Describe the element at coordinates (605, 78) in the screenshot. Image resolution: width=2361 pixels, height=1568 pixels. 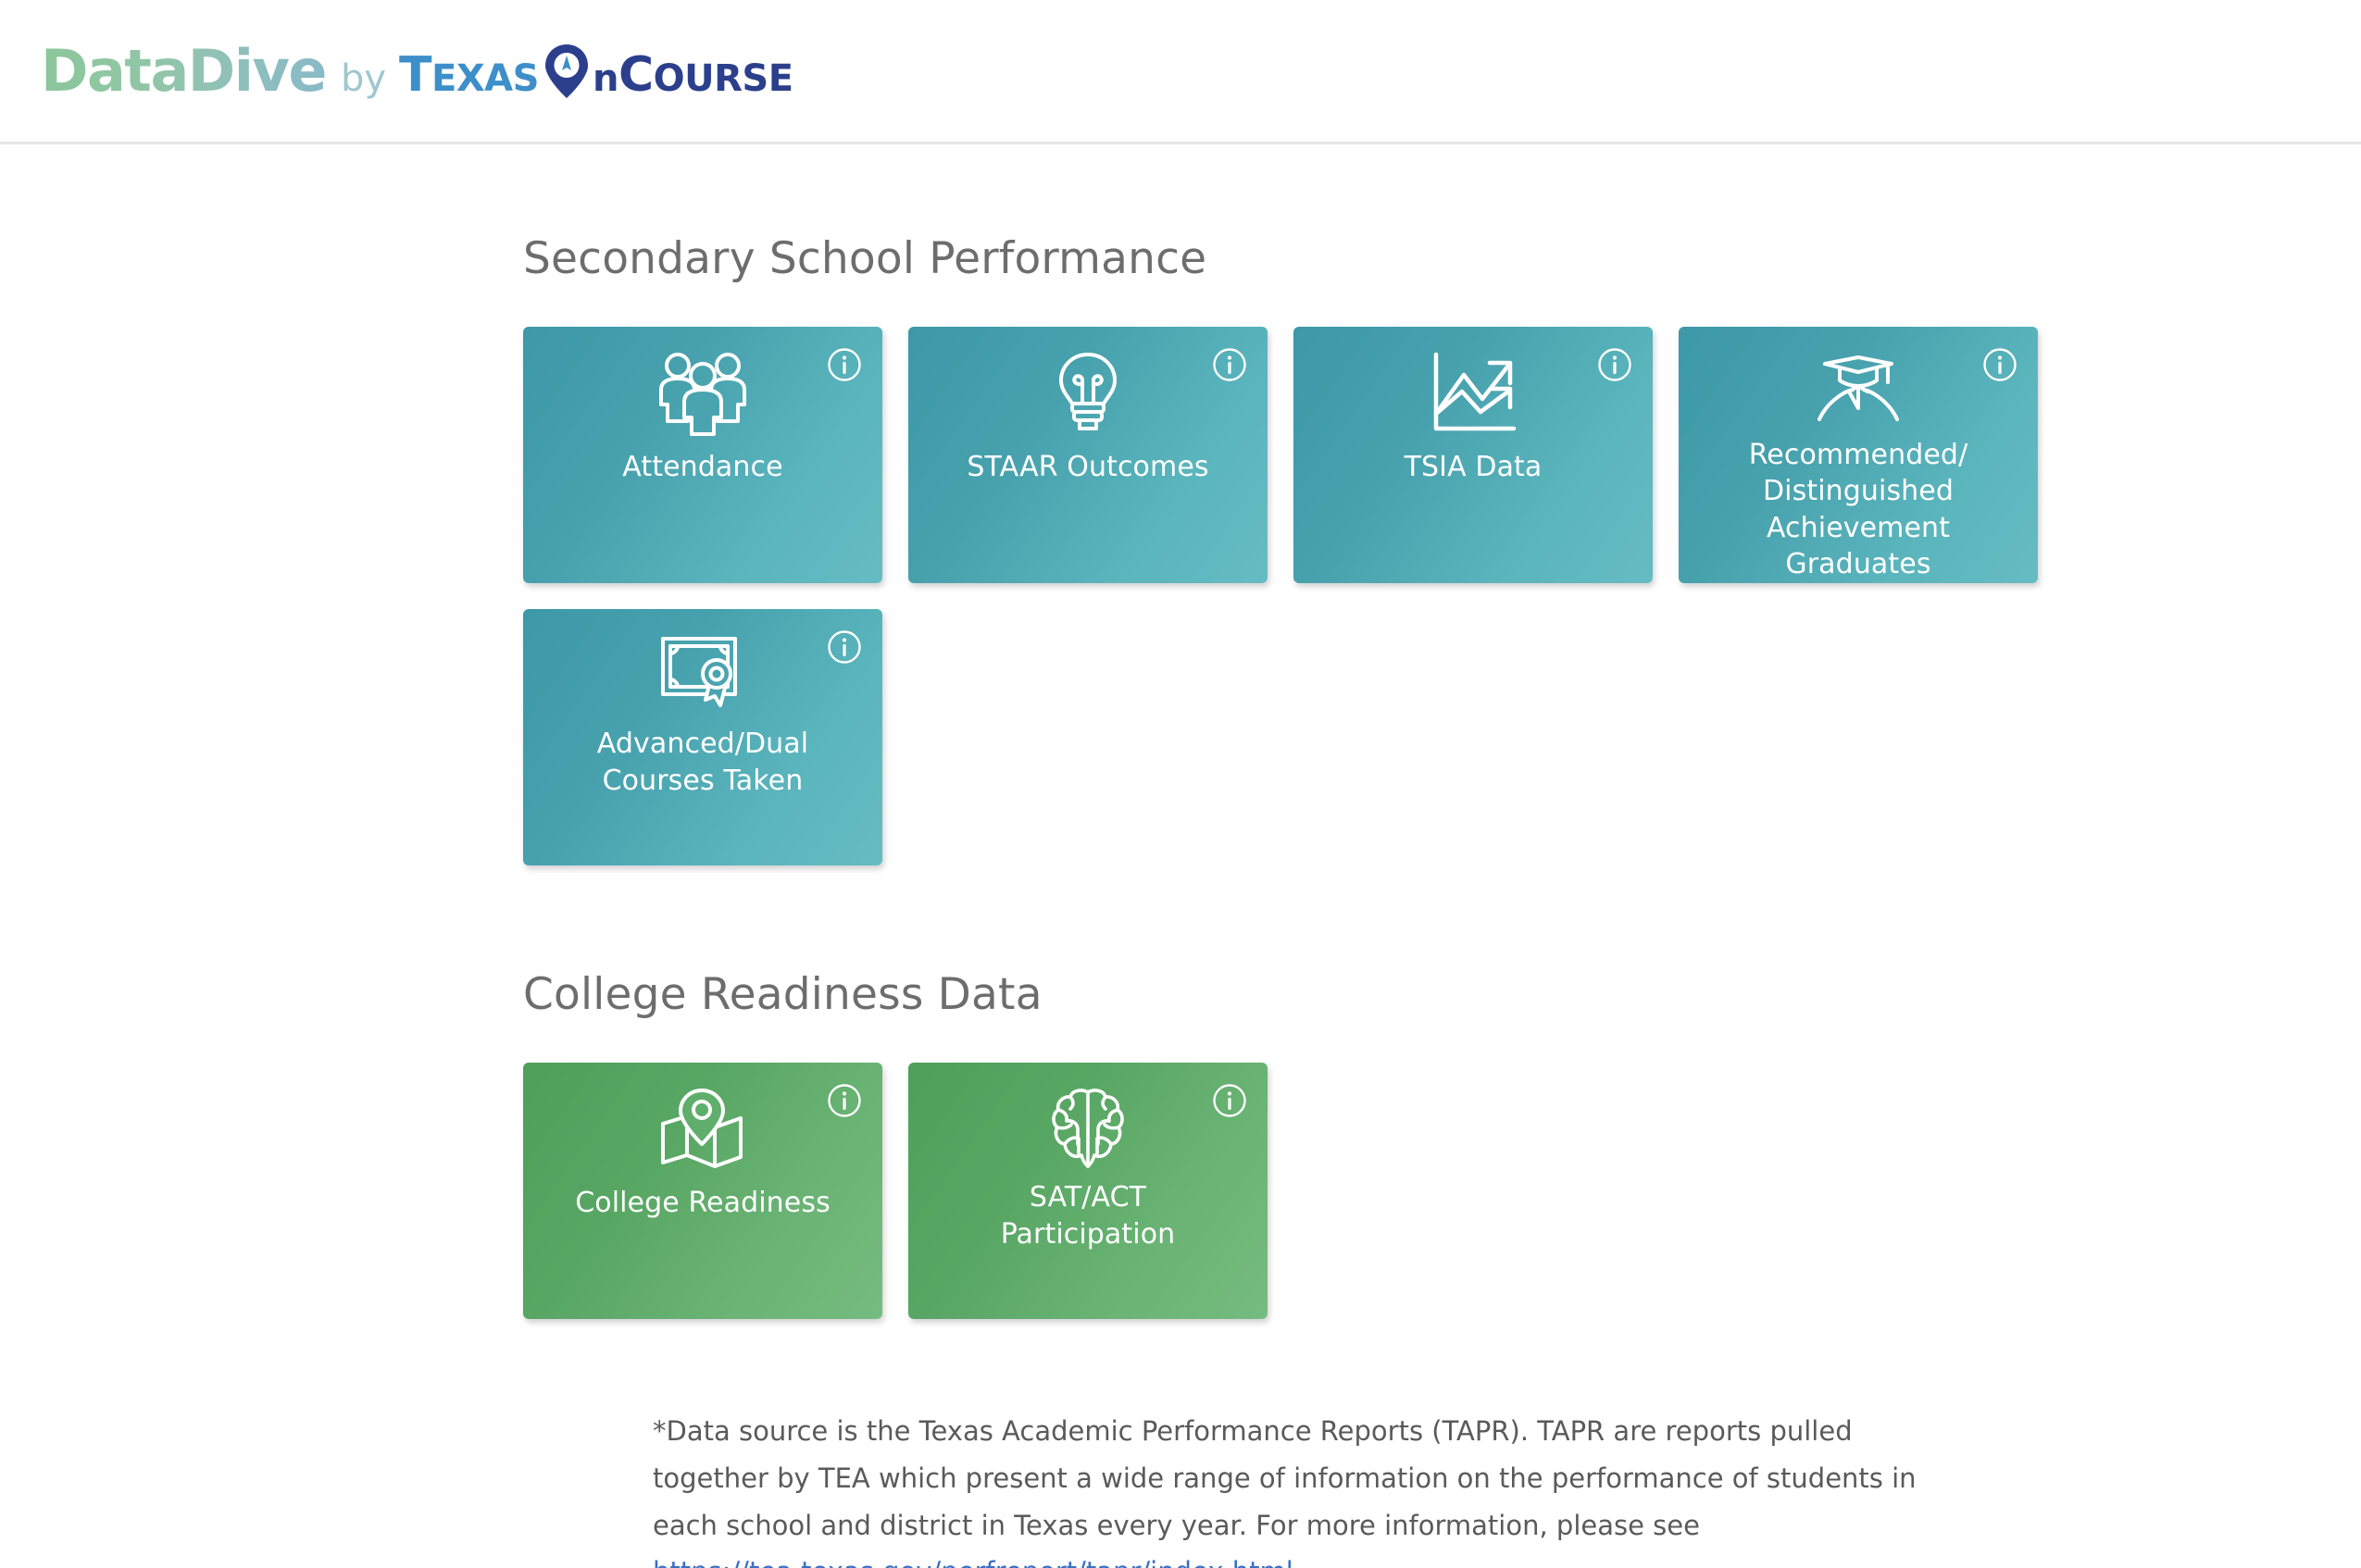
I see `logo-oncourse-n: n` at that location.